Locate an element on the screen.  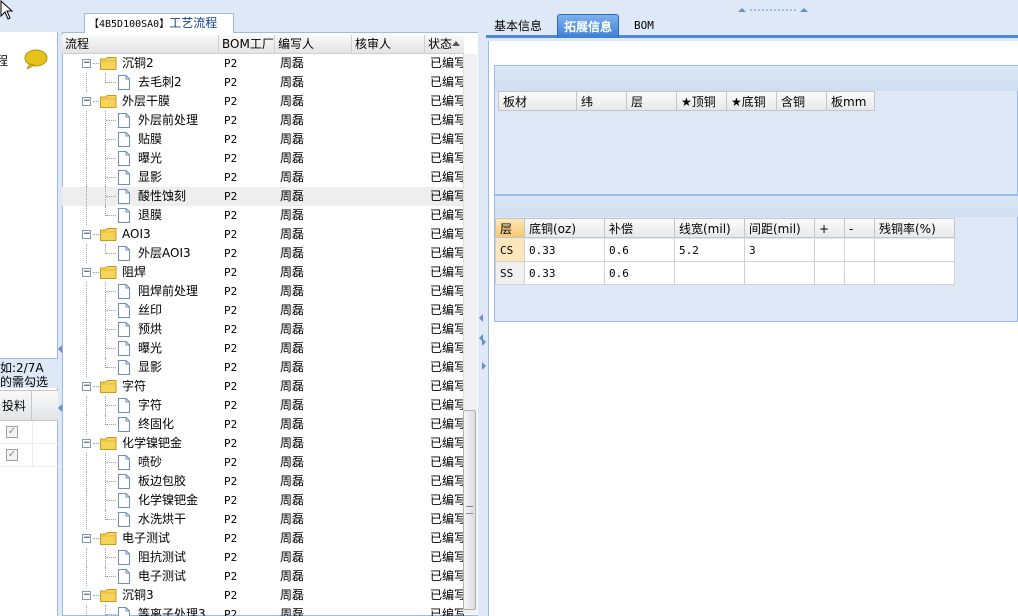
copper-grid-header-plus: + is located at coordinates (830, 228).